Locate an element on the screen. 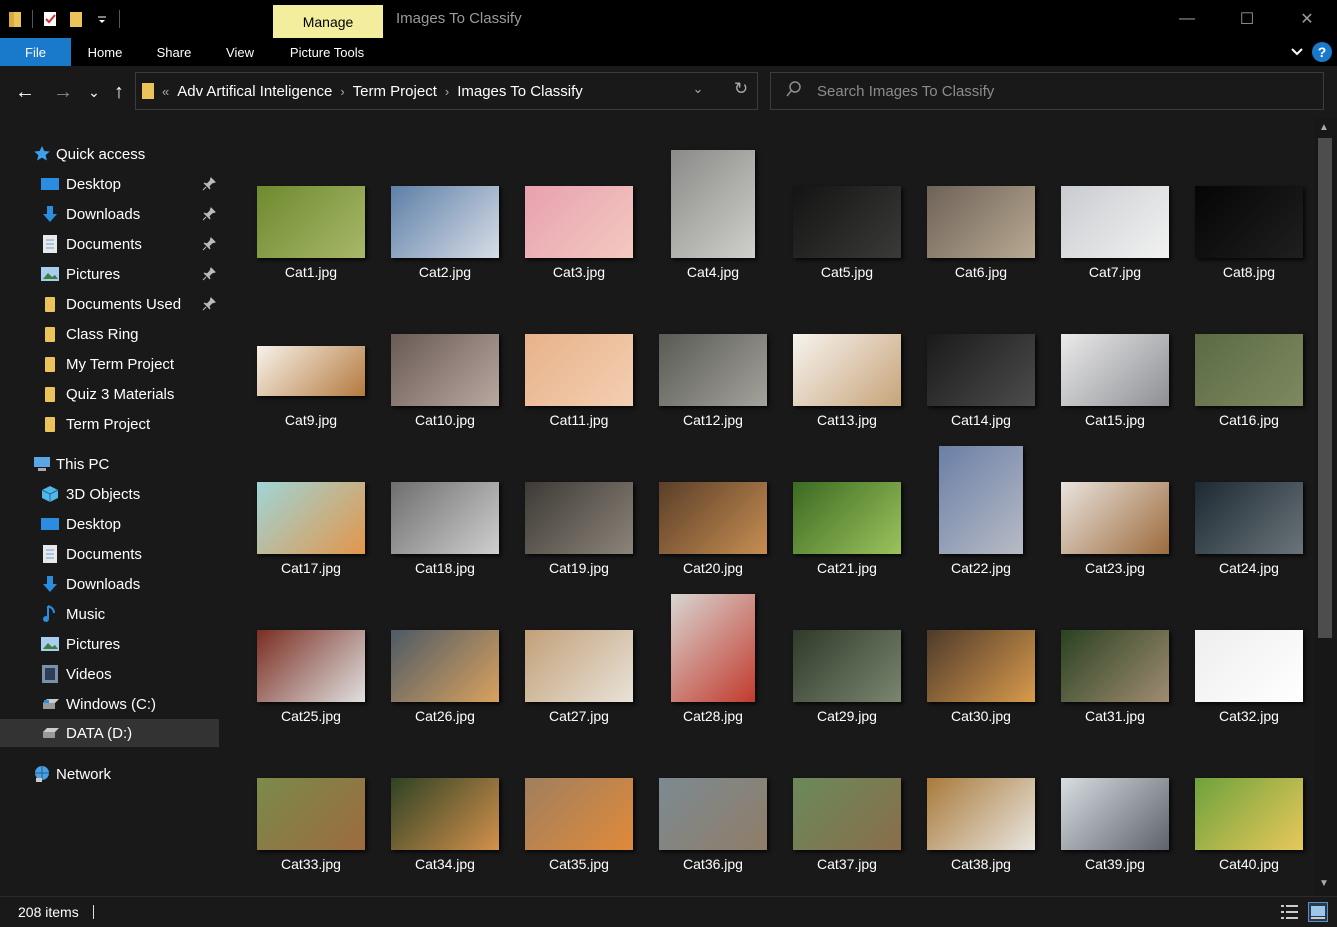 This screenshot has width=1337, height=927. file-item: Cat13.jpg is located at coordinates (847, 353).